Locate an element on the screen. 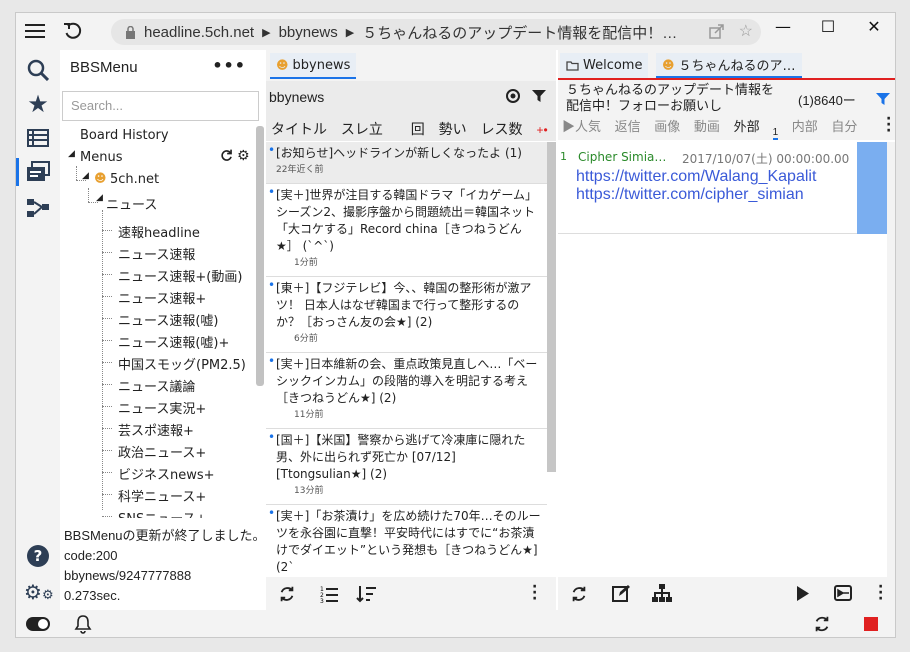 This screenshot has width=910, height=652. tree-board-item: 科学ニュース+ is located at coordinates (162, 495).